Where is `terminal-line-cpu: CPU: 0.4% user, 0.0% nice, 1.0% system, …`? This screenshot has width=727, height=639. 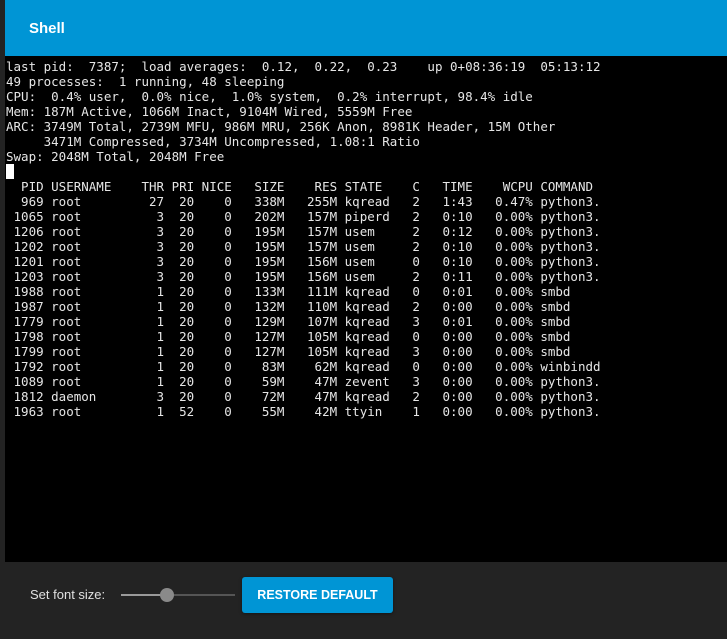 terminal-line-cpu: CPU: 0.4% user, 0.0% nice, 1.0% system, … is located at coordinates (269, 96).